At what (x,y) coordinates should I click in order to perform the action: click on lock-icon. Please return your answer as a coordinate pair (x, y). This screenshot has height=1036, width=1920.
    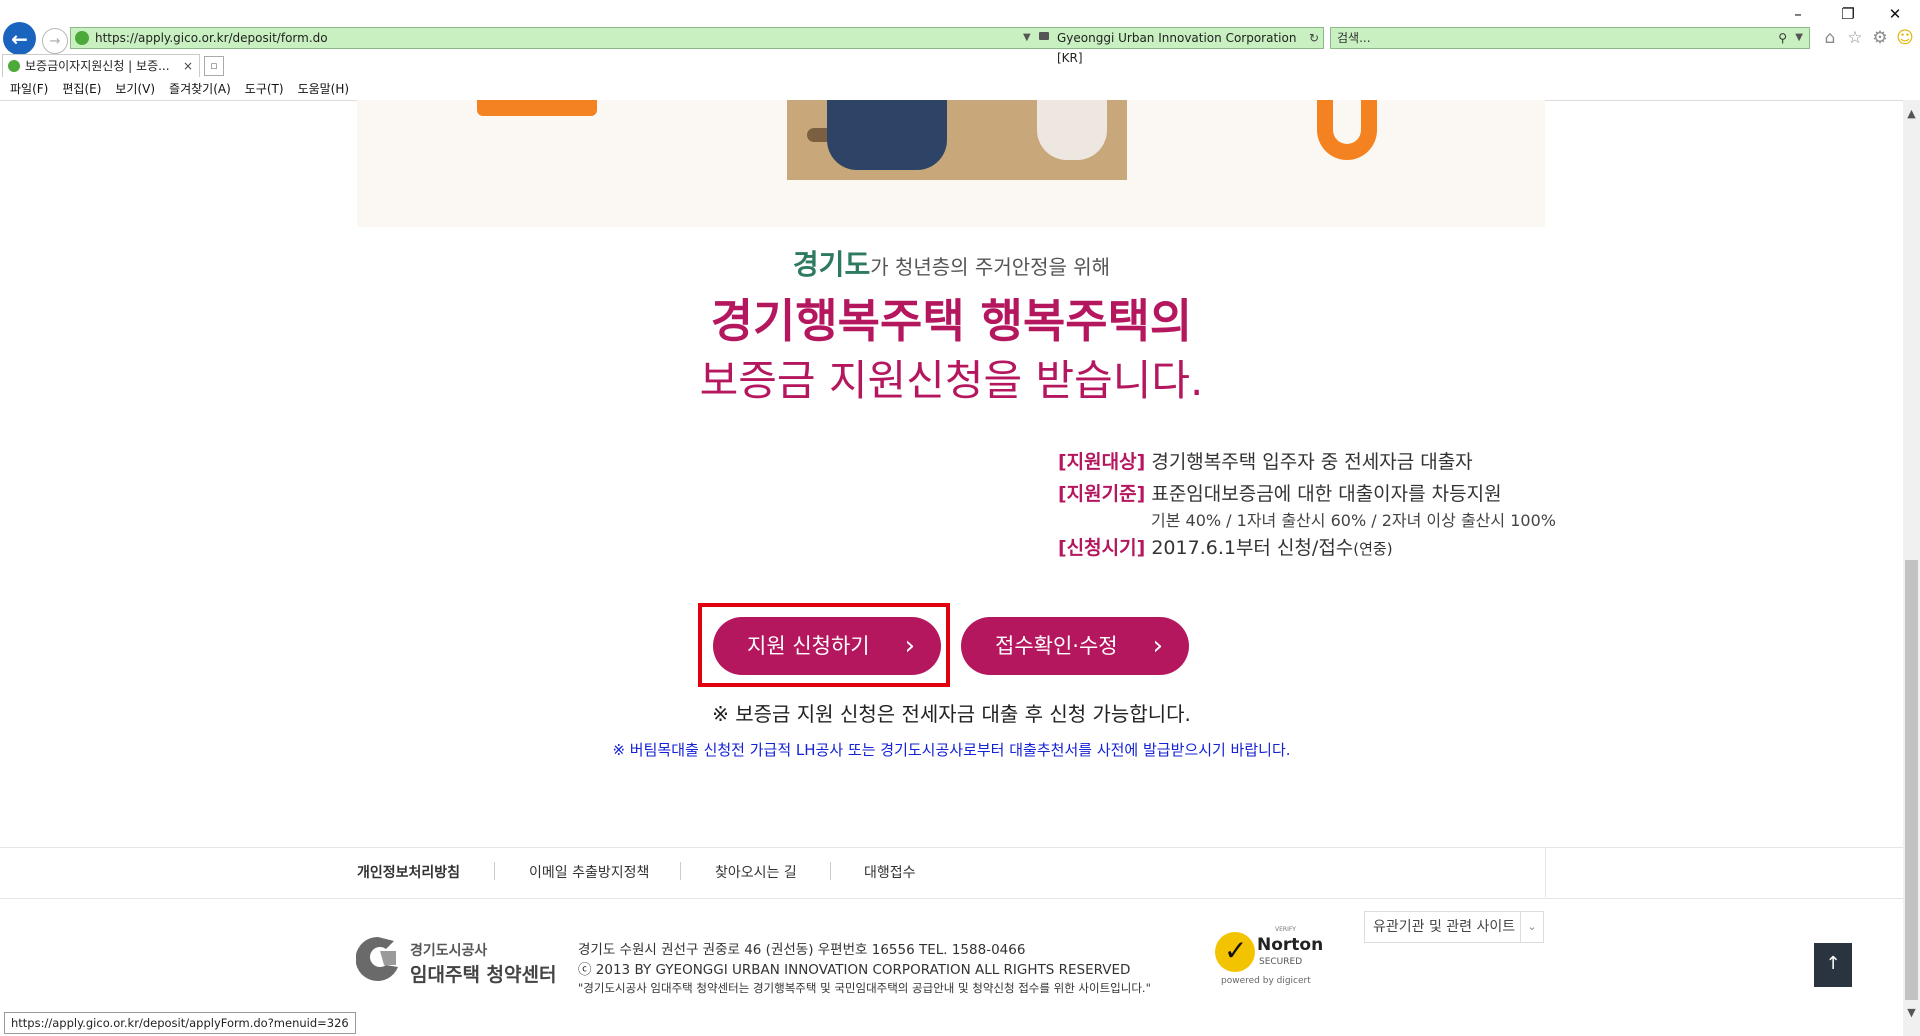
    Looking at the image, I should click on (1044, 36).